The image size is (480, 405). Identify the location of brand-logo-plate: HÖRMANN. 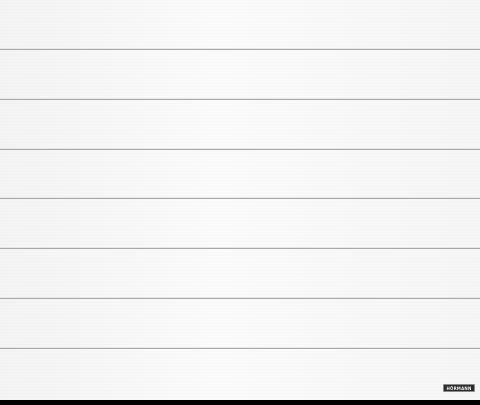
(459, 388).